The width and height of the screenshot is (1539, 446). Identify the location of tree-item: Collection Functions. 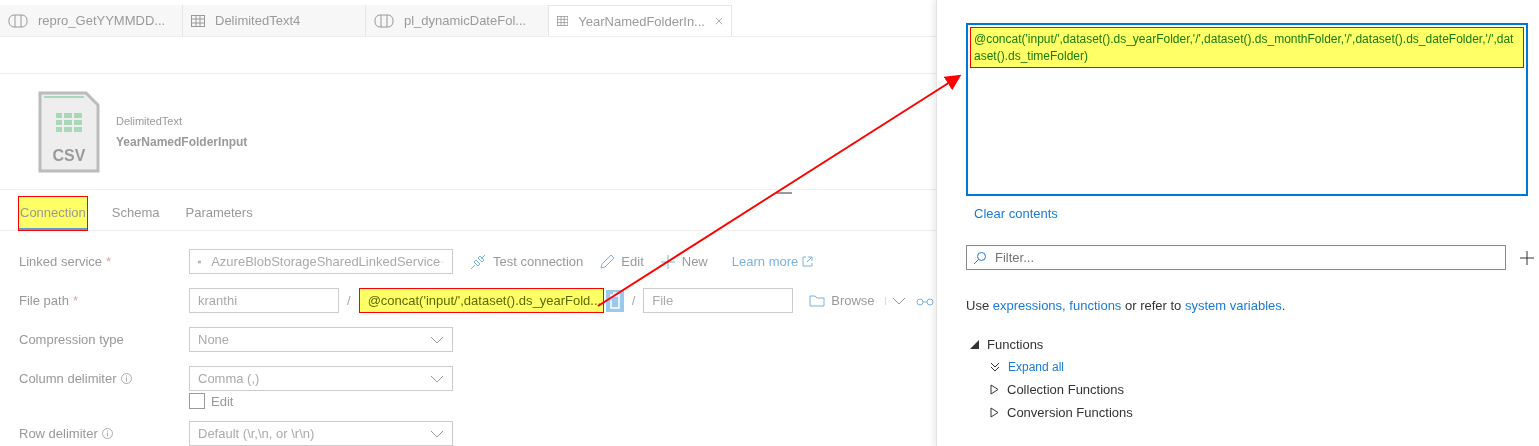
(1254, 389).